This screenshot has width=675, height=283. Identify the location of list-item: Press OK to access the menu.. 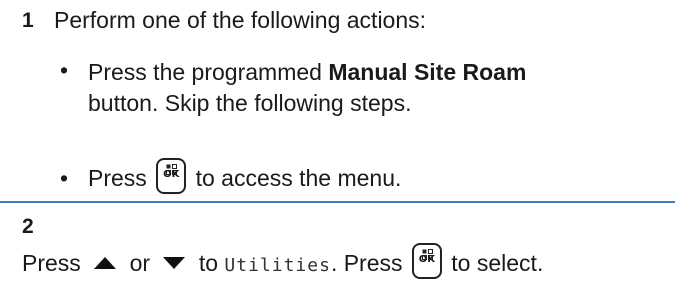
(244, 176).